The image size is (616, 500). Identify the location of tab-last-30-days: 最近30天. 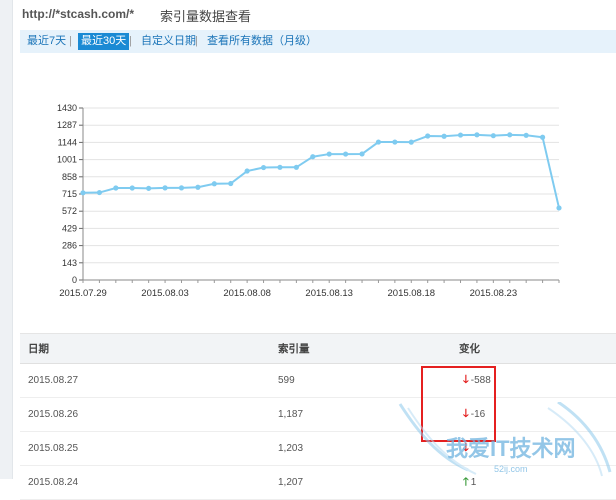
(104, 41).